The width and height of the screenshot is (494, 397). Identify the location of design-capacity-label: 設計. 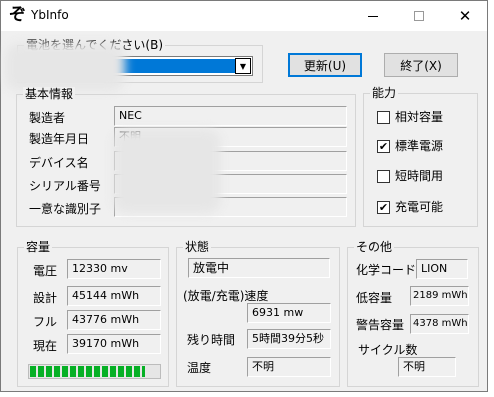
(45, 298).